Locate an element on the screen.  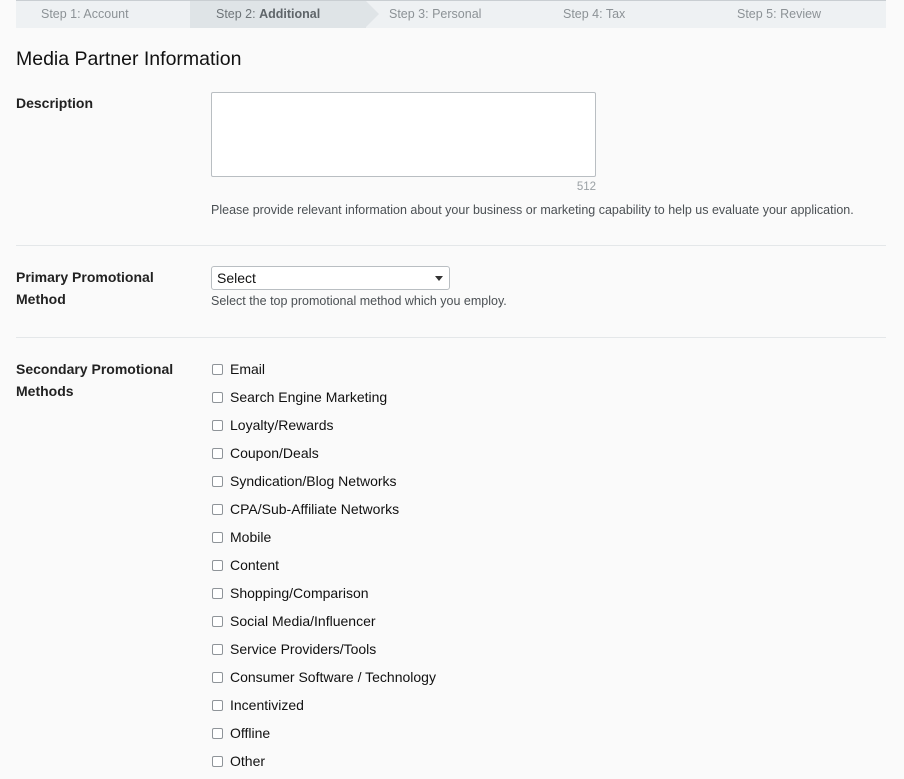
step-additional: Step 2: Additional is located at coordinates (284, 14).